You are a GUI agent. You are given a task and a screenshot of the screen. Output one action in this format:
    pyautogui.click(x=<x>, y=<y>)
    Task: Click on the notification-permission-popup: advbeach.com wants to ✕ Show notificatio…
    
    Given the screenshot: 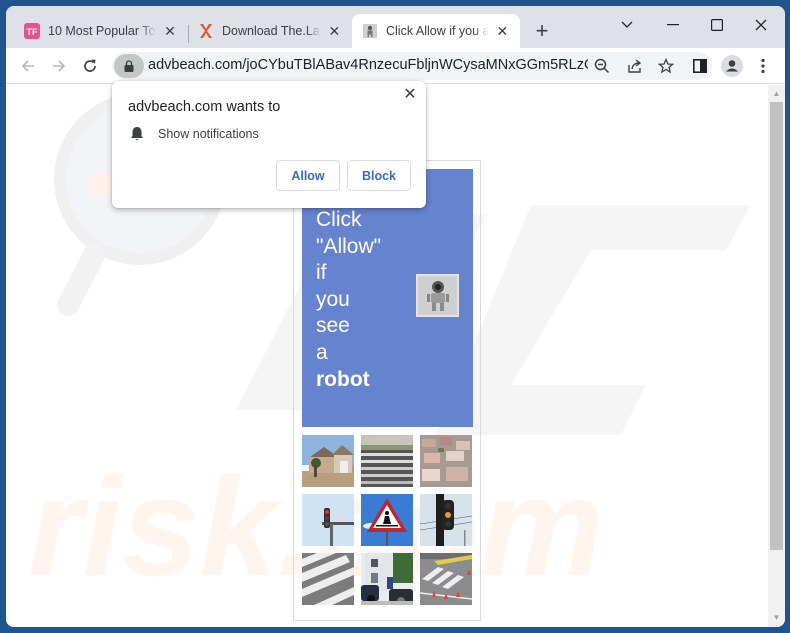 What is the action you would take?
    pyautogui.click(x=269, y=144)
    